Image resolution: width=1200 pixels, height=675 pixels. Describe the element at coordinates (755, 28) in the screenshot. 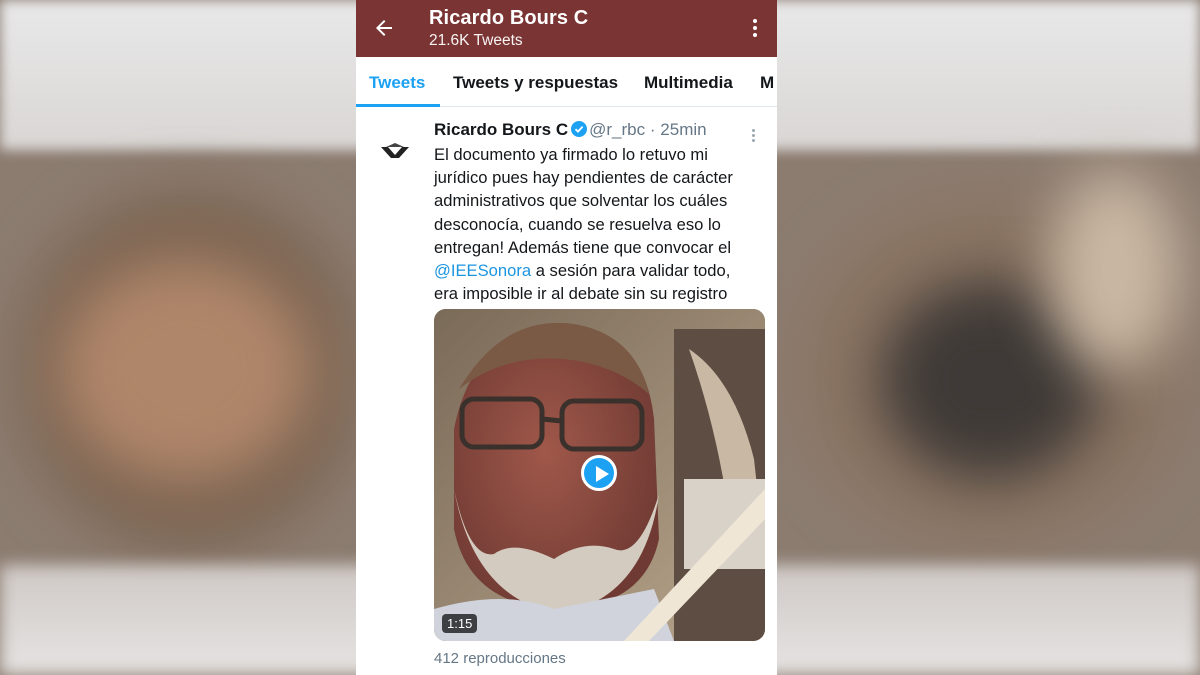

I see `more-vertical-icon` at that location.